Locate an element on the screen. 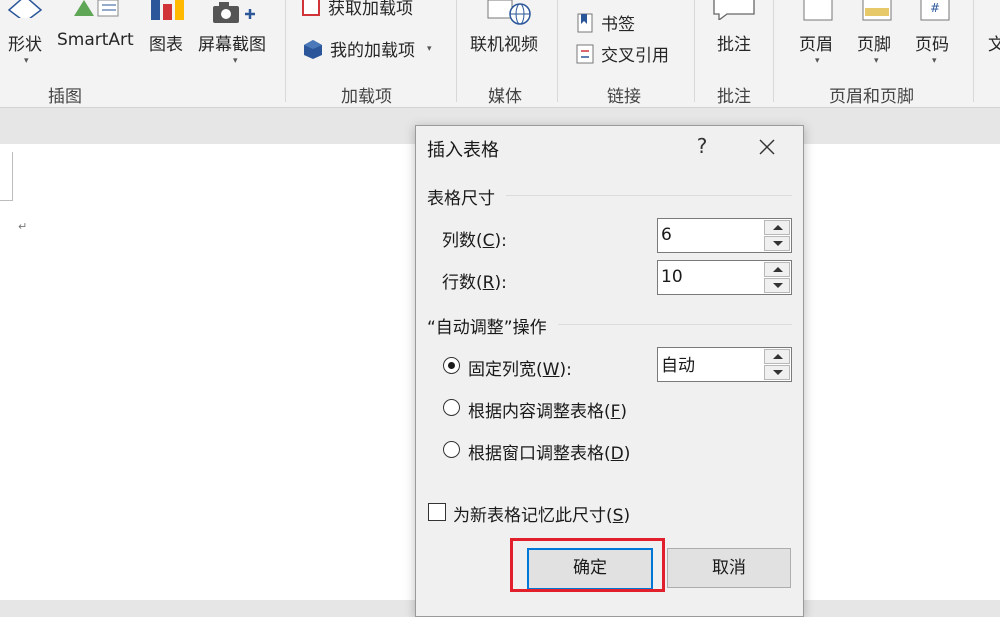 The width and height of the screenshot is (1000, 617). comment-icon is located at coordinates (734, 10).